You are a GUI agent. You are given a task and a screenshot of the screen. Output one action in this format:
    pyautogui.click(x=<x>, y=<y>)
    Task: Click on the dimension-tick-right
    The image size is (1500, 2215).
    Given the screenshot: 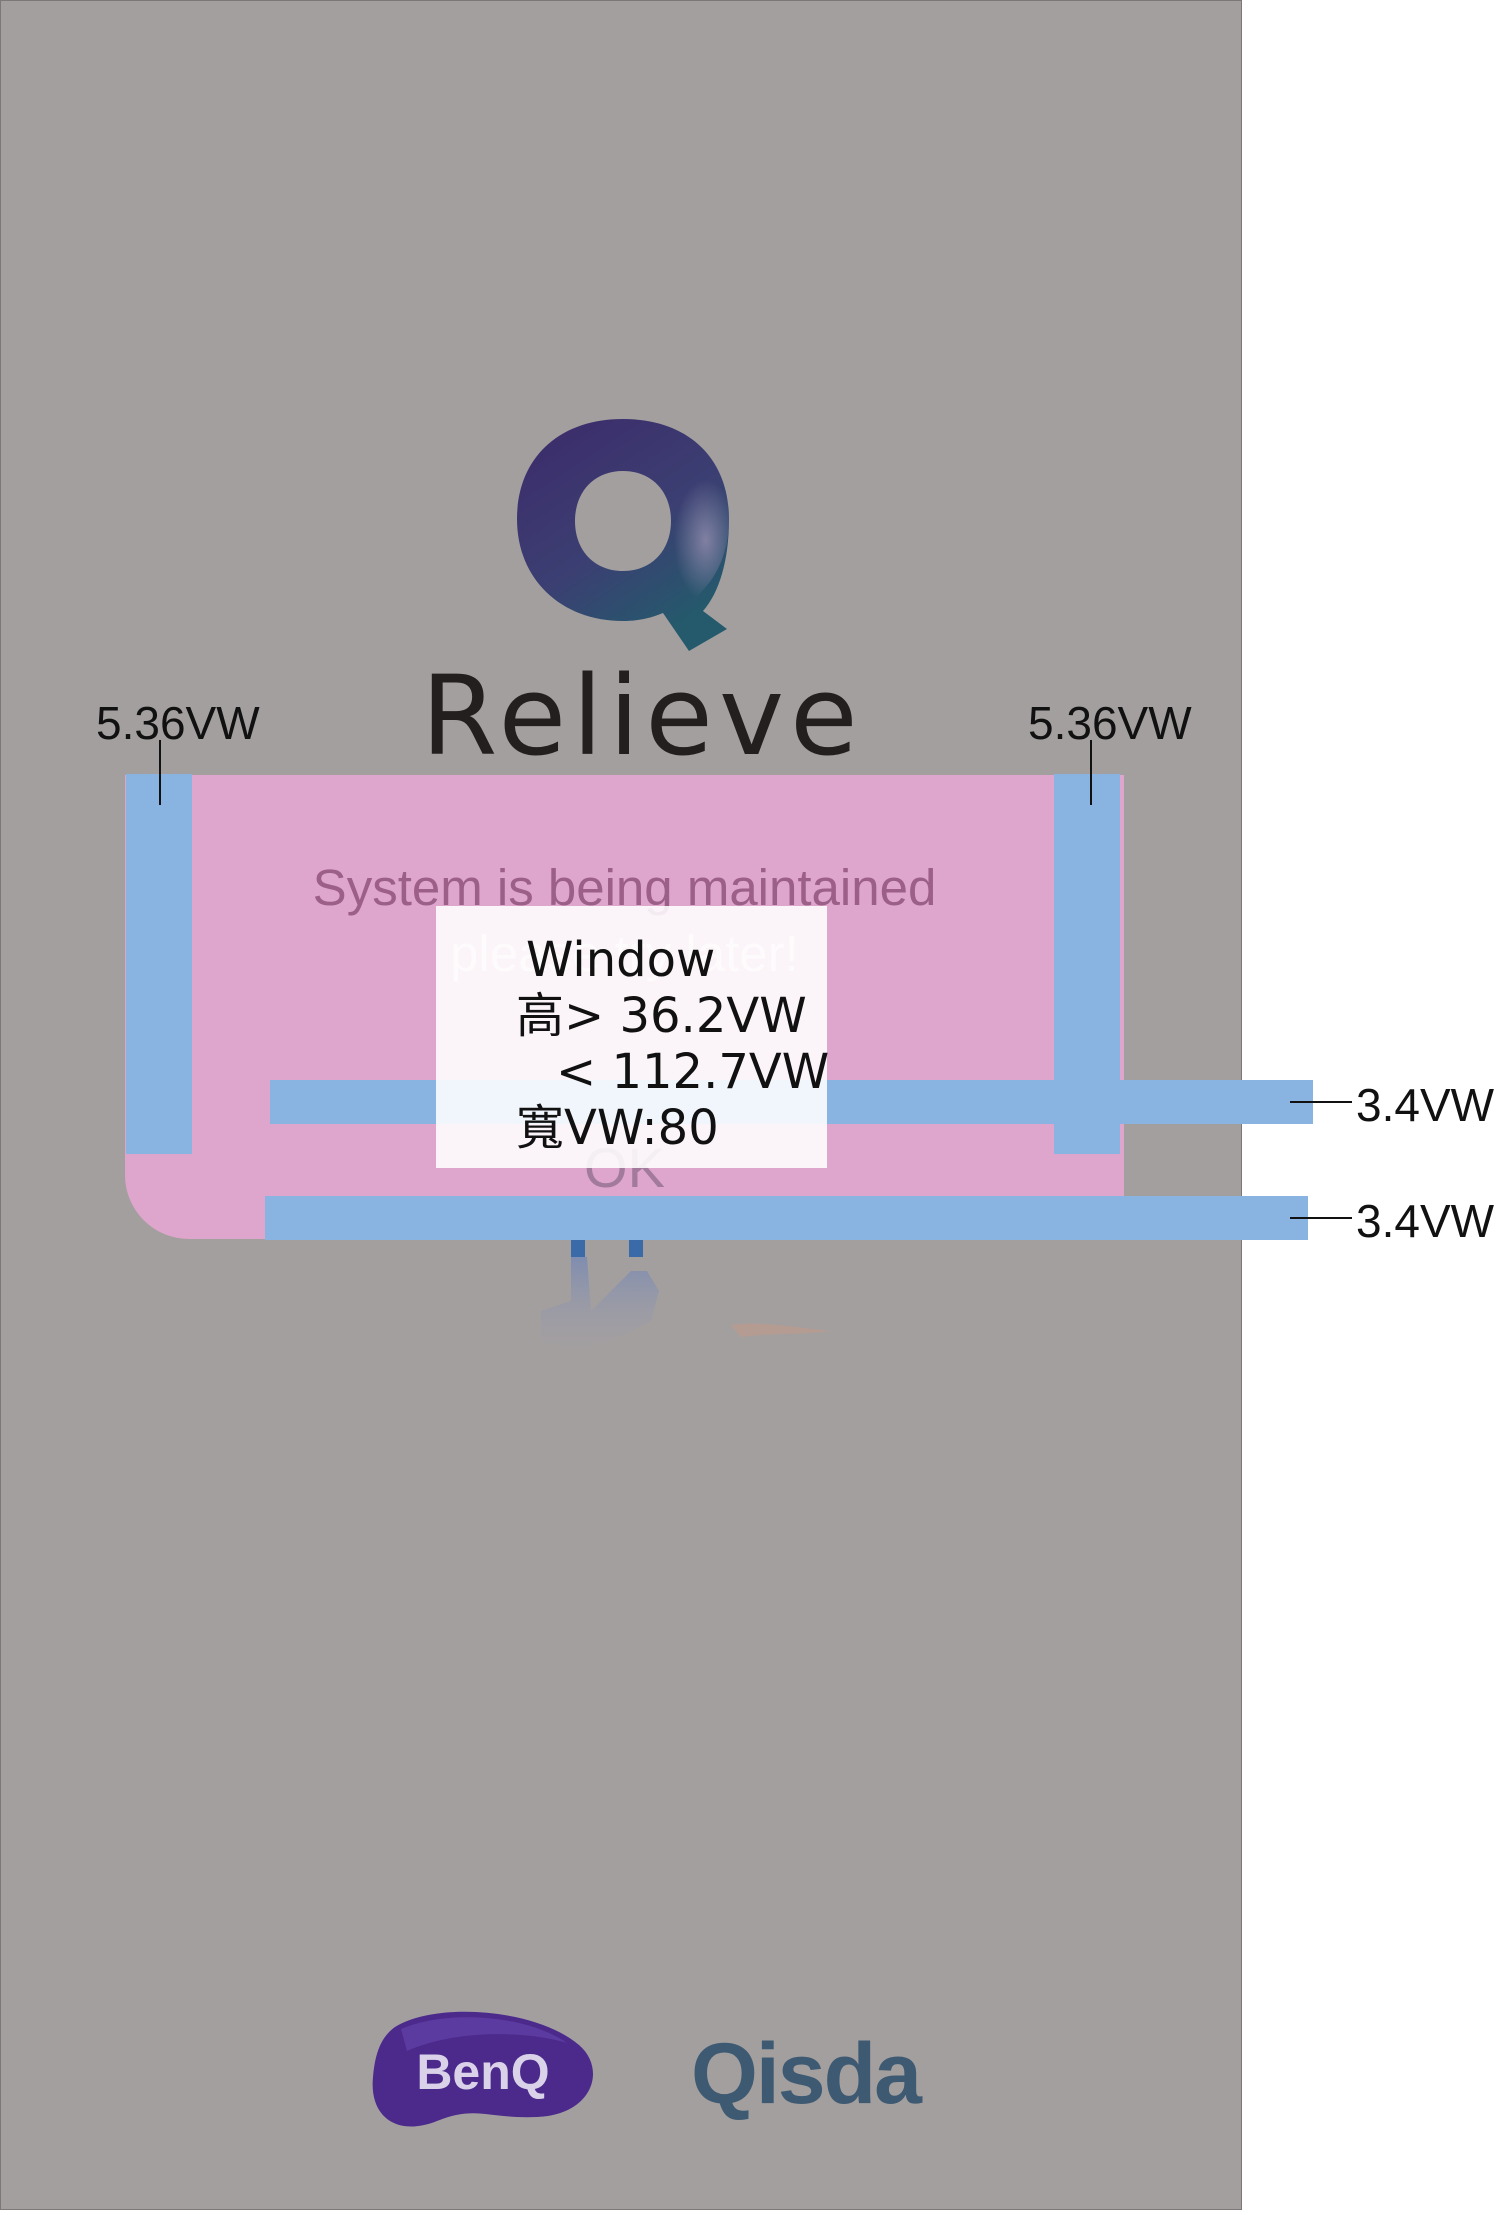 What is the action you would take?
    pyautogui.click(x=1091, y=772)
    